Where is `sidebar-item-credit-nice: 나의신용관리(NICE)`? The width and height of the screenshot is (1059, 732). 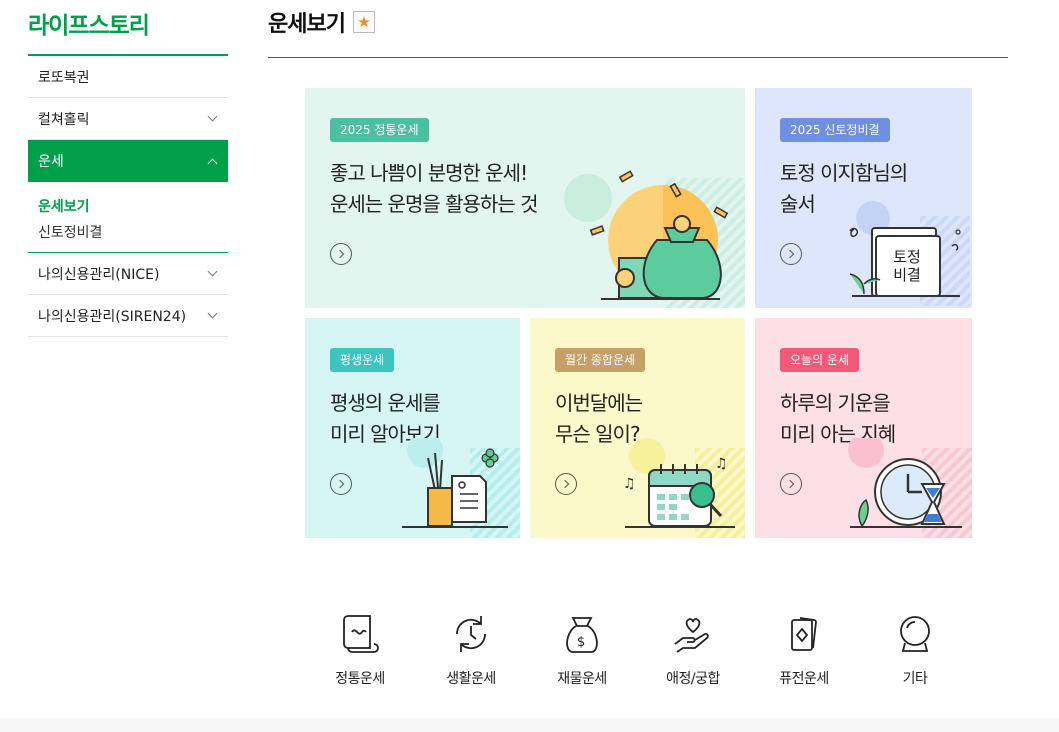
sidebar-item-credit-nice: 나의신용관리(NICE) is located at coordinates (128, 274).